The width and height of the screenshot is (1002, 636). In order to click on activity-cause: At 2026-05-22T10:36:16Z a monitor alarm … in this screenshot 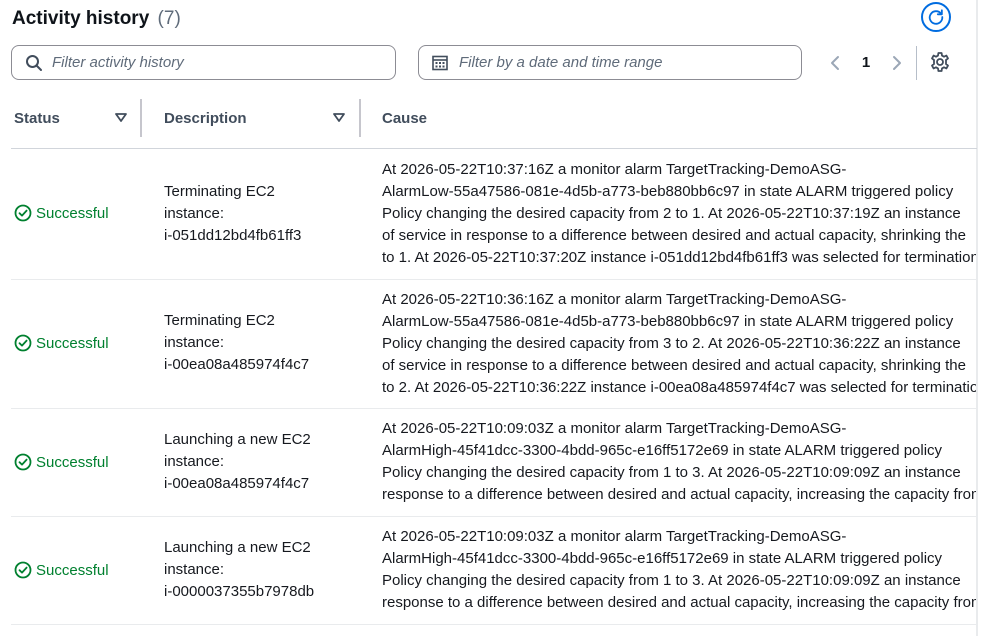, I will do `click(679, 344)`.